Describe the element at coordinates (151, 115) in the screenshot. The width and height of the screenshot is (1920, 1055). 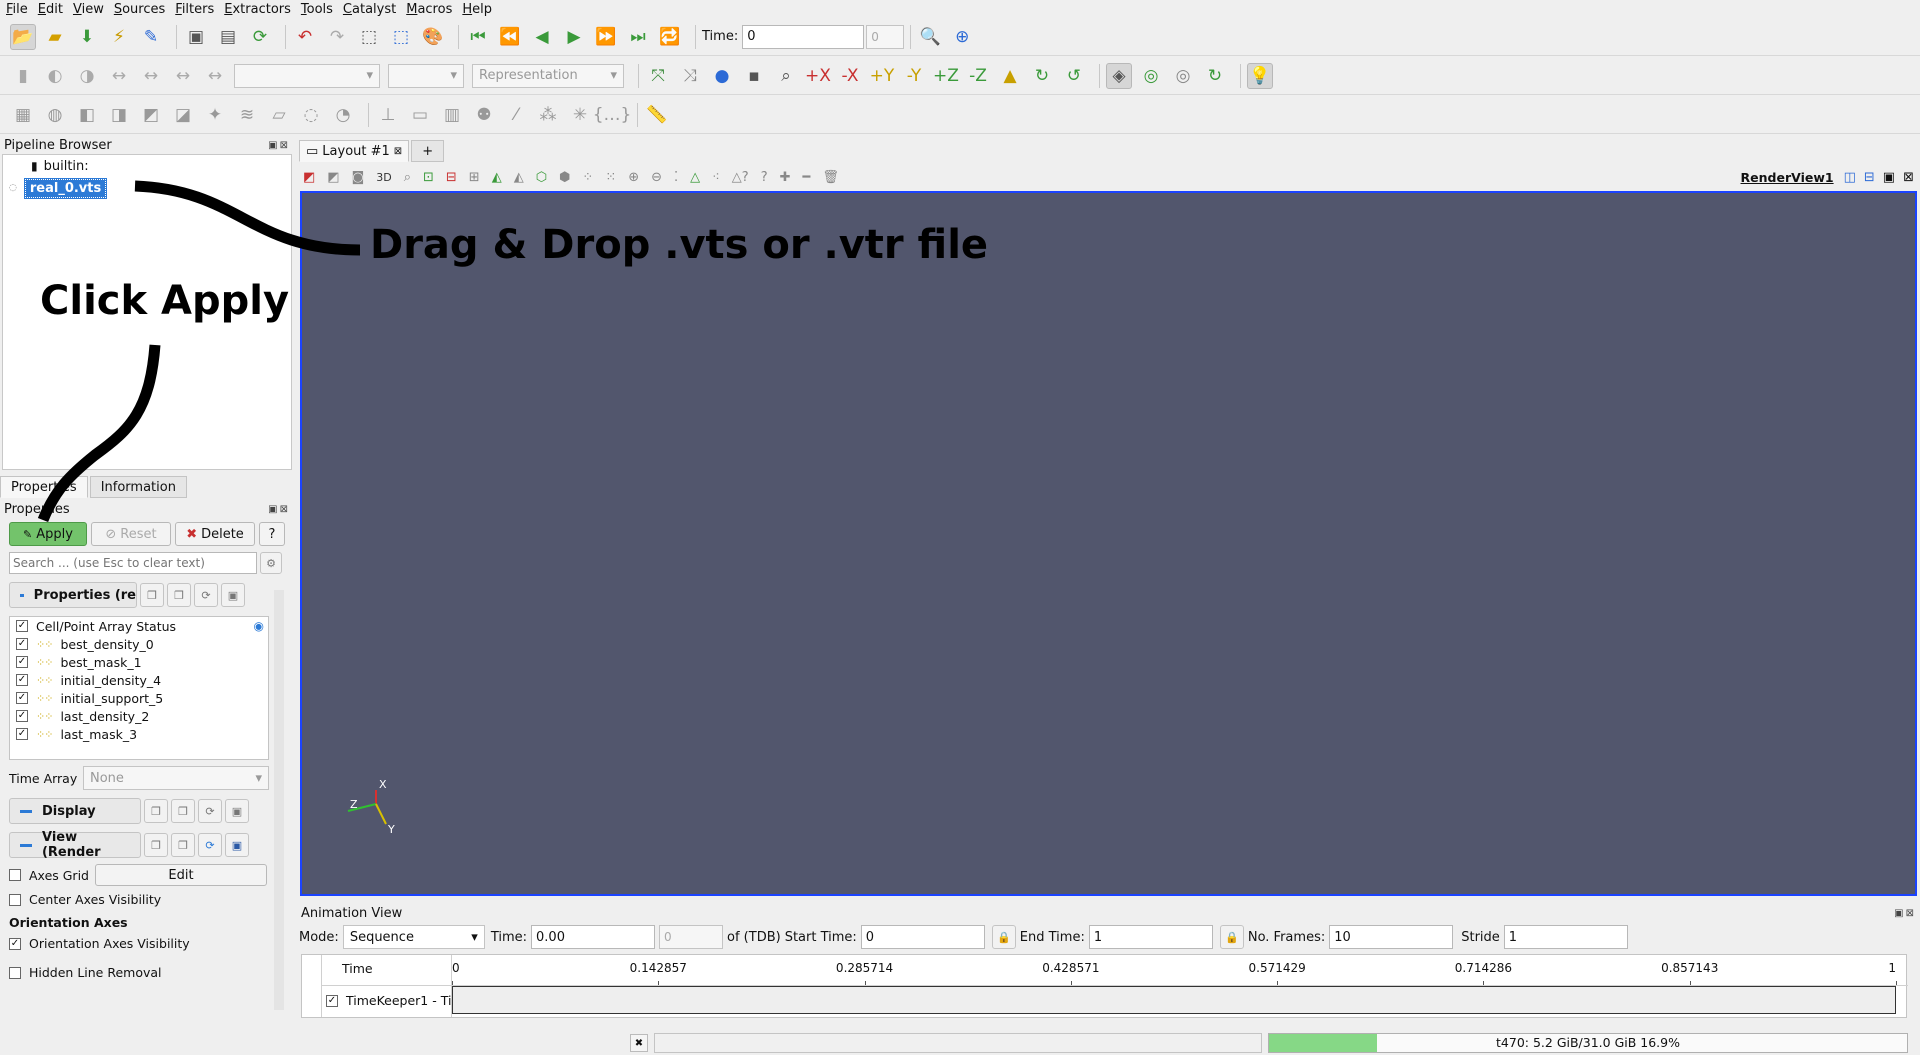
I see `threshold-icon: ◩` at that location.